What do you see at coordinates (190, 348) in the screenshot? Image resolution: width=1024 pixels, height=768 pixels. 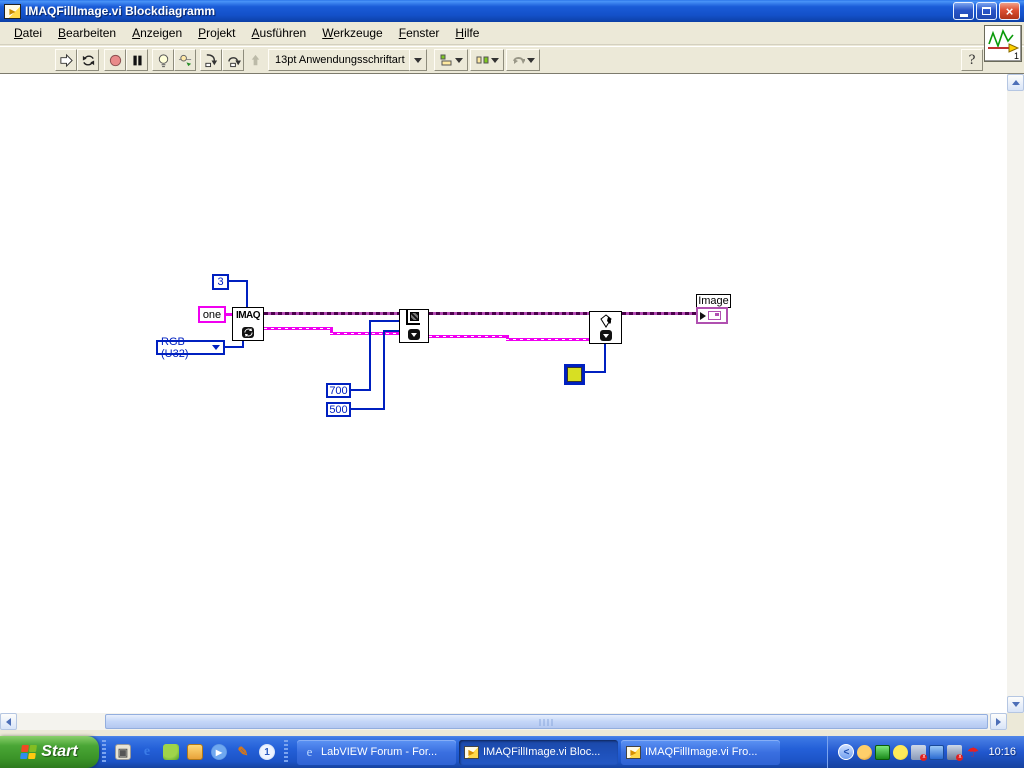 I see `image-type-enum: RGB (U32)` at bounding box center [190, 348].